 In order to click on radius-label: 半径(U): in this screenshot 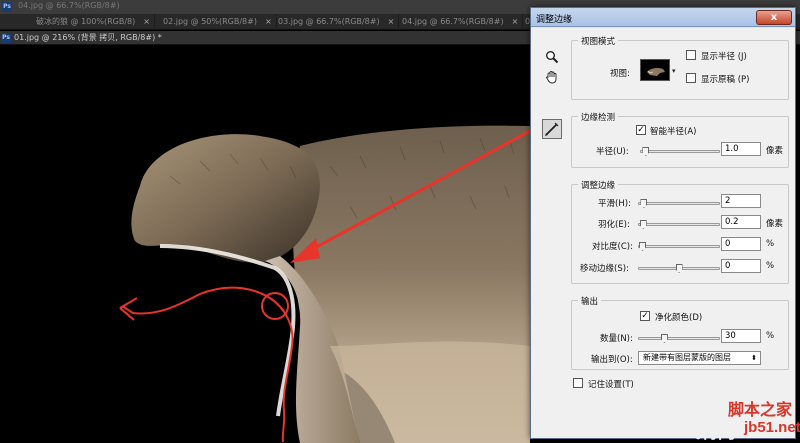, I will do `click(612, 152)`.